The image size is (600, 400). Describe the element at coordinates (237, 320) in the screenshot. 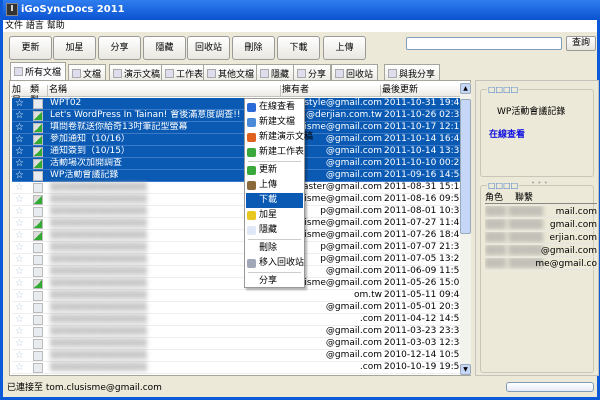

I see `table-row: ☆ ▒▒▒▒▒▒▒▒▒▒▒▒▒▒ .com2011-04-12 14:56:42` at that location.